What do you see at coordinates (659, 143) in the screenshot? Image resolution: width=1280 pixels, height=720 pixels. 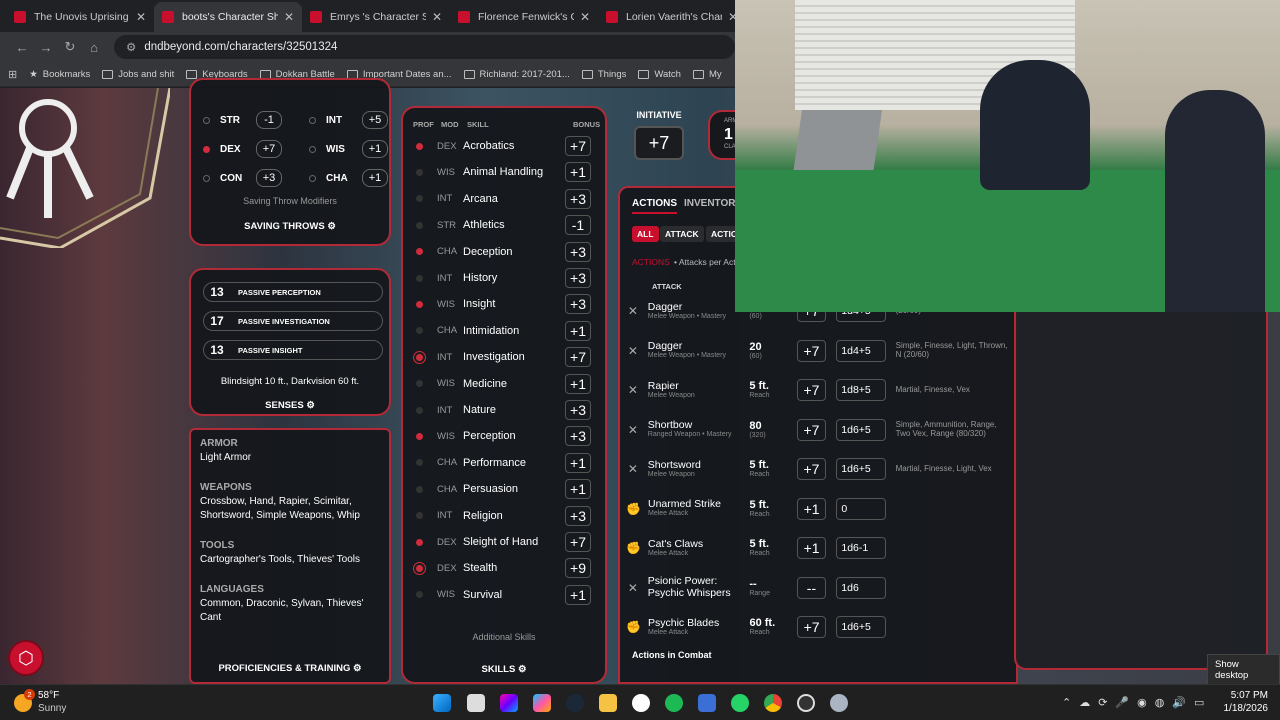 I see `initiative-value: +7` at bounding box center [659, 143].